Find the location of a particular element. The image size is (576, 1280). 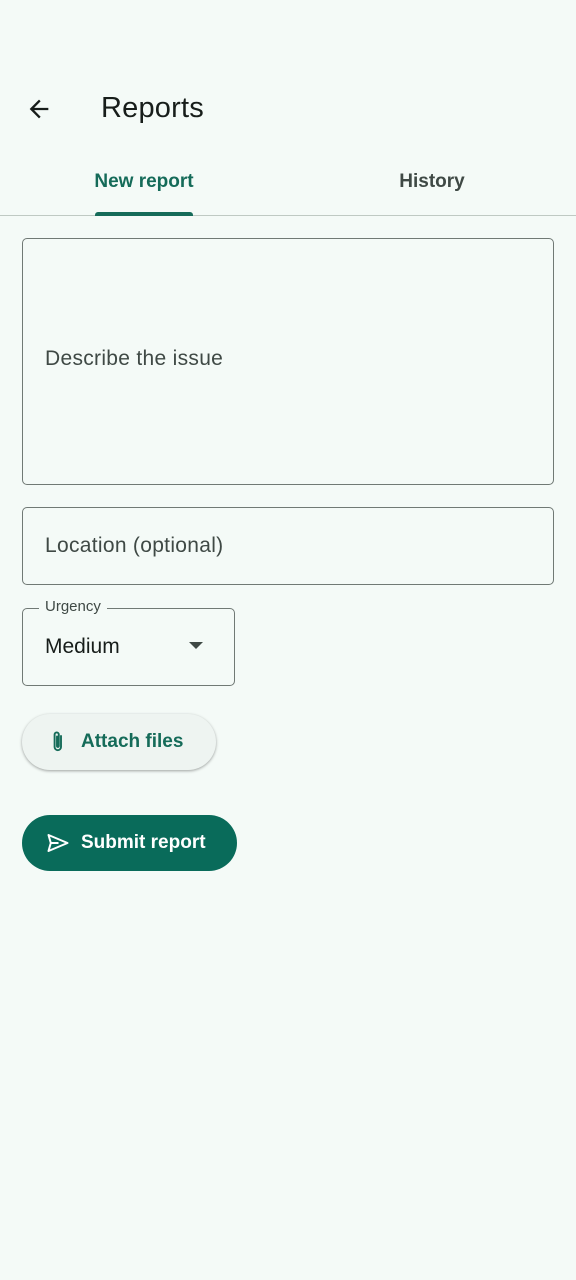

location-field: Location (optional) is located at coordinates (288, 546).